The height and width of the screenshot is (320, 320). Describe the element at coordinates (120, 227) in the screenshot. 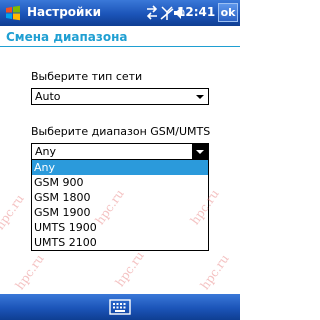

I see `band-option-umts-1900: UMTS 1900` at that location.